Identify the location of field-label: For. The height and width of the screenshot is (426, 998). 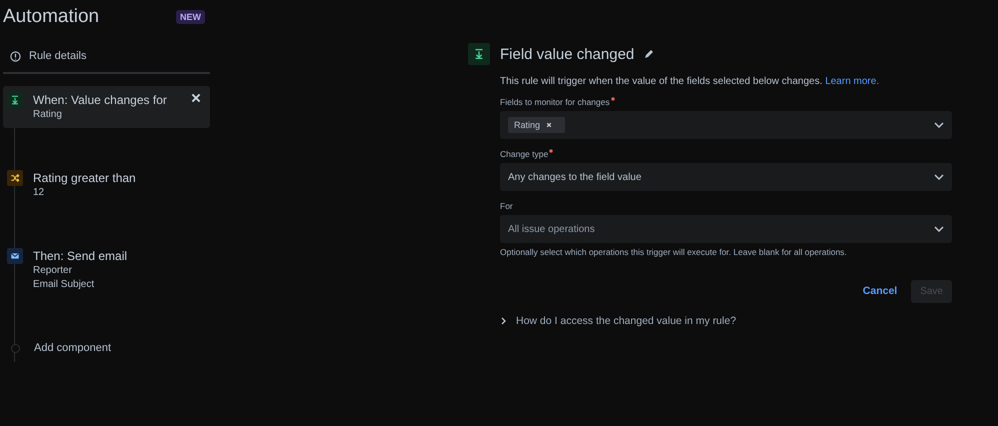
(506, 206).